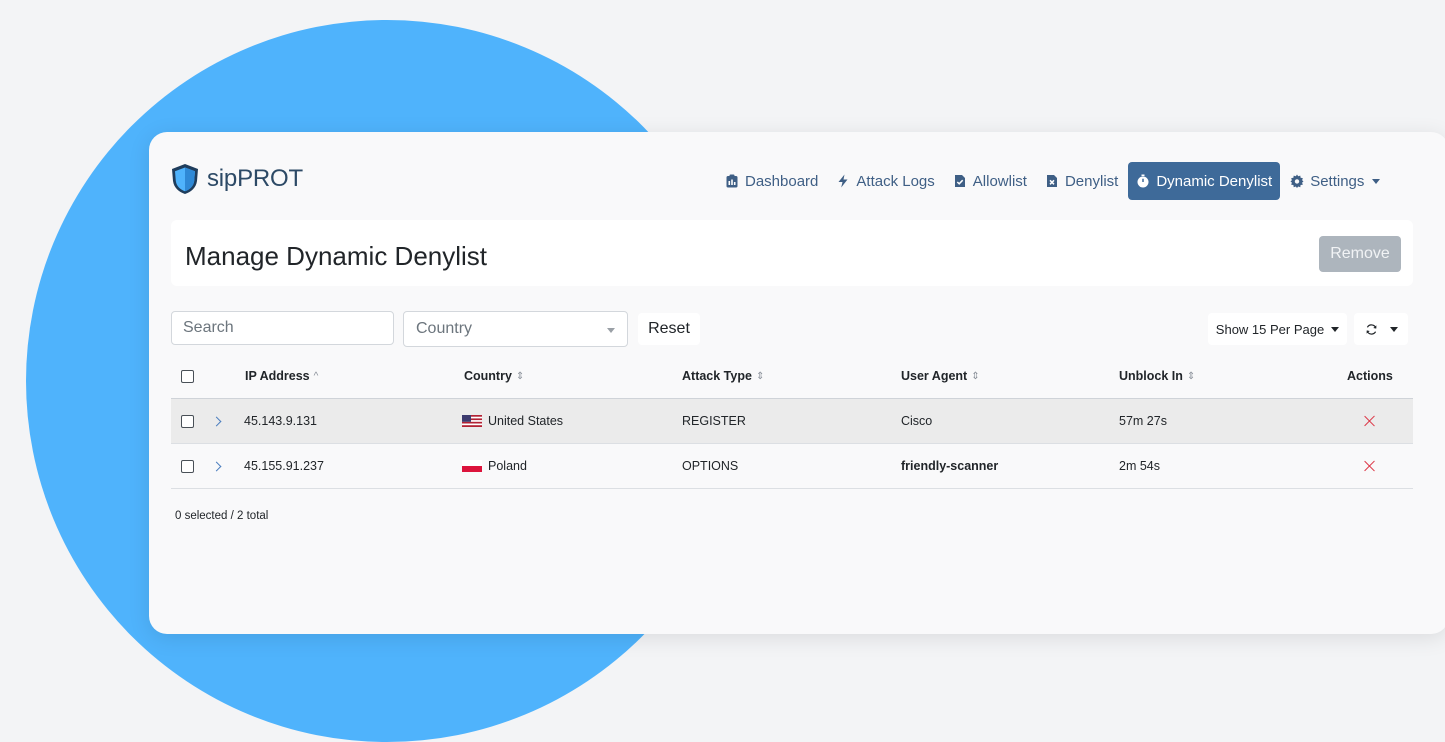 Image resolution: width=1445 pixels, height=742 pixels. What do you see at coordinates (336, 256) in the screenshot?
I see `page-title: Manage Dynamic Denylist` at bounding box center [336, 256].